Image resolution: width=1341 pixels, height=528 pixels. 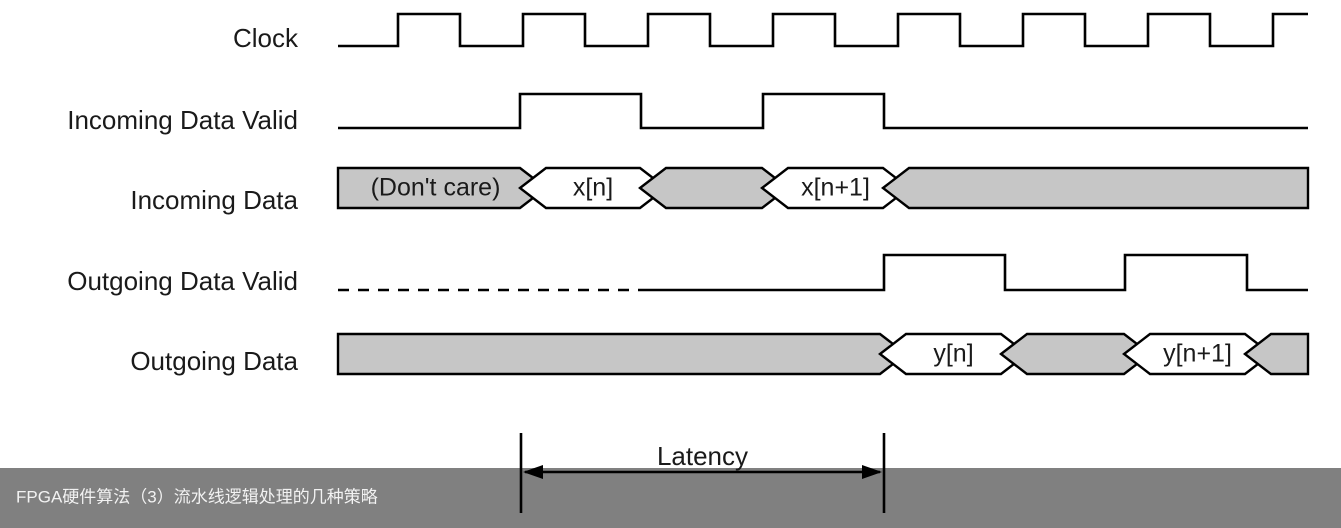 I want to click on waveform-outgoing-data-valid, so click(x=823, y=272).